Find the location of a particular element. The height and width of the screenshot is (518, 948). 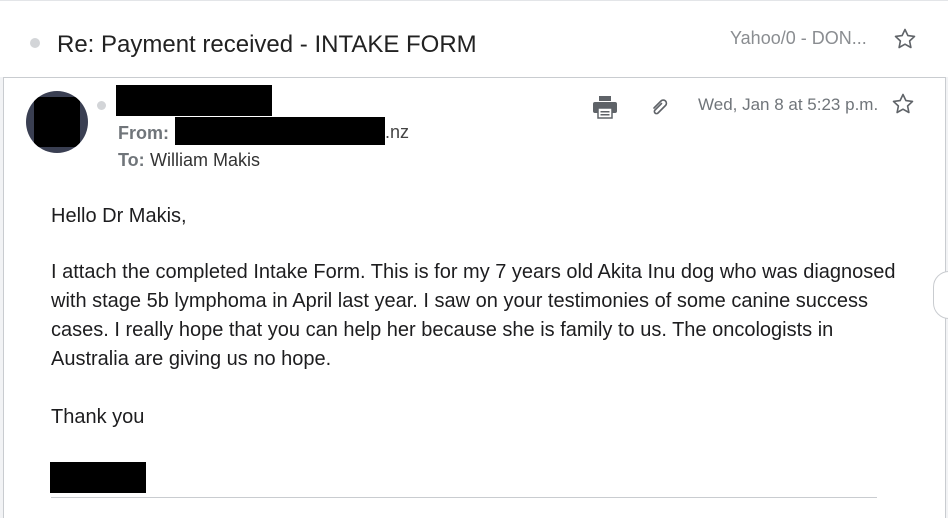

message-closing: Thank you is located at coordinates (98, 417).